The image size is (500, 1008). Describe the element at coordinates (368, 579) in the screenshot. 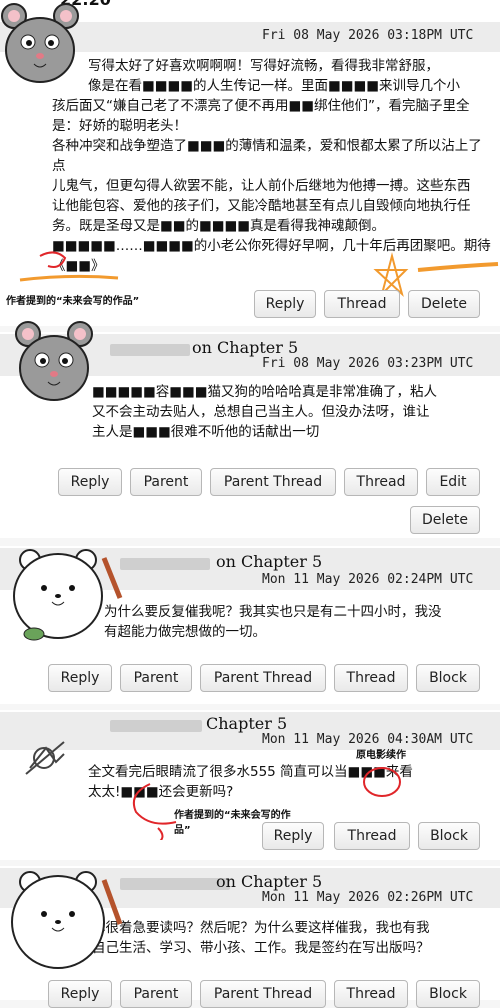

I see `comment-timestamp: Mon 11 May 2026 02:24PM UTC` at that location.